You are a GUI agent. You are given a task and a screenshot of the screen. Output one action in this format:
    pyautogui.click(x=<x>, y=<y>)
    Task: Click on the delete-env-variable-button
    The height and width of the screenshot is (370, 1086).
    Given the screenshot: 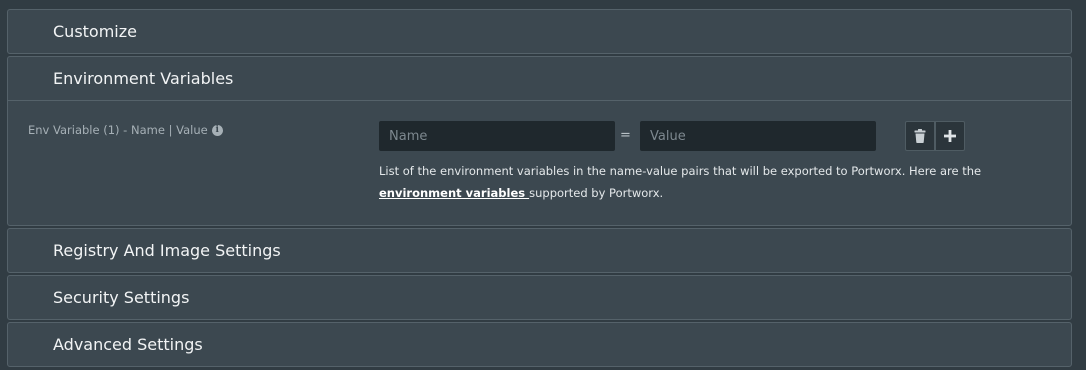 What is the action you would take?
    pyautogui.click(x=920, y=136)
    